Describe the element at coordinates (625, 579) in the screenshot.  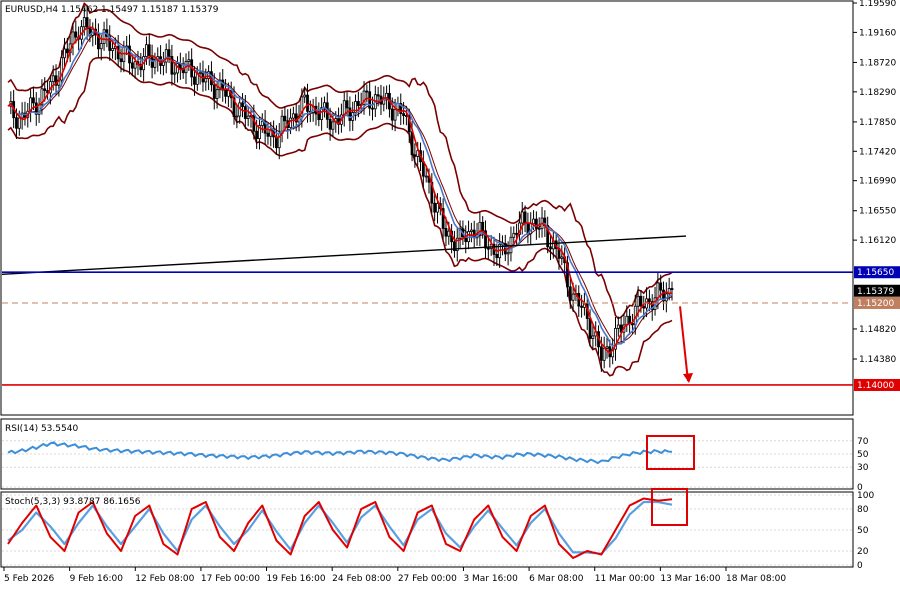
I see `time-tick-label: 11 Mar 00:00` at that location.